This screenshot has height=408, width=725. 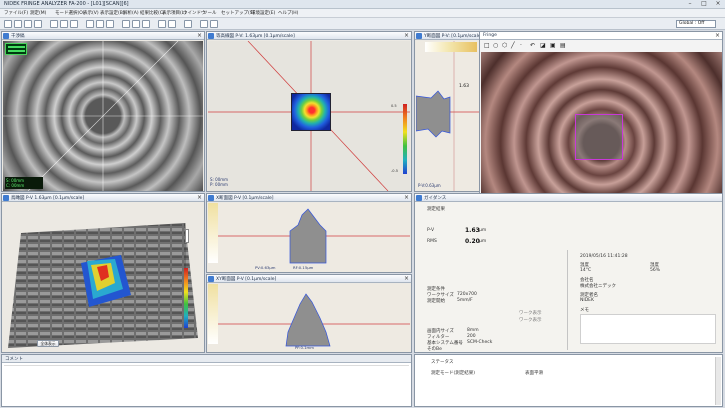 I want to click on menu-item: セットアップ(S), so click(x=237, y=13).